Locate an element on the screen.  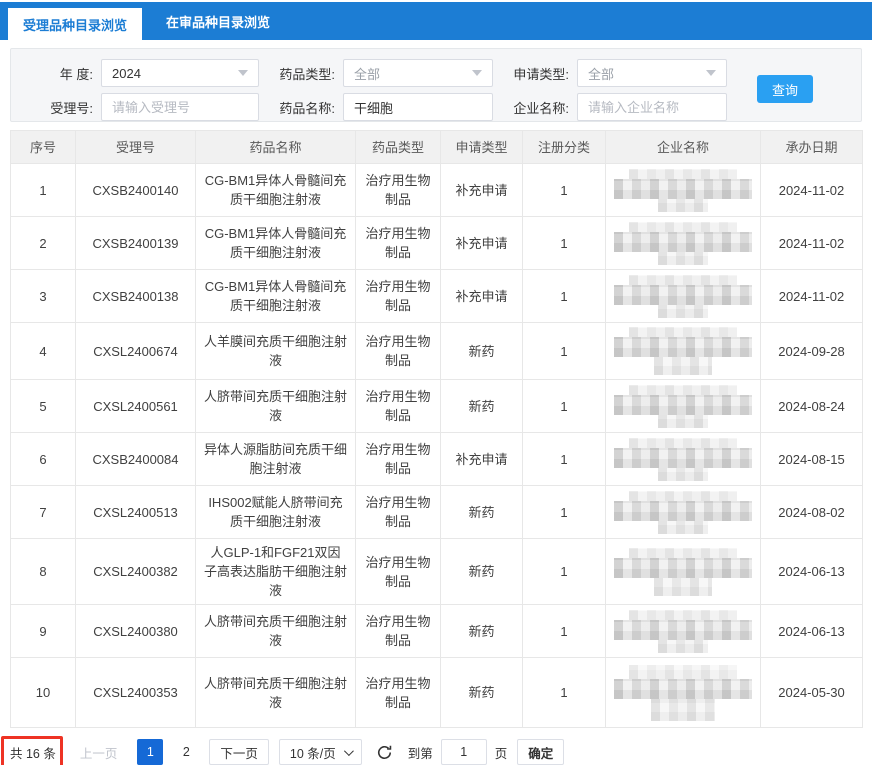
cell-index: 1 is located at coordinates (43, 190).